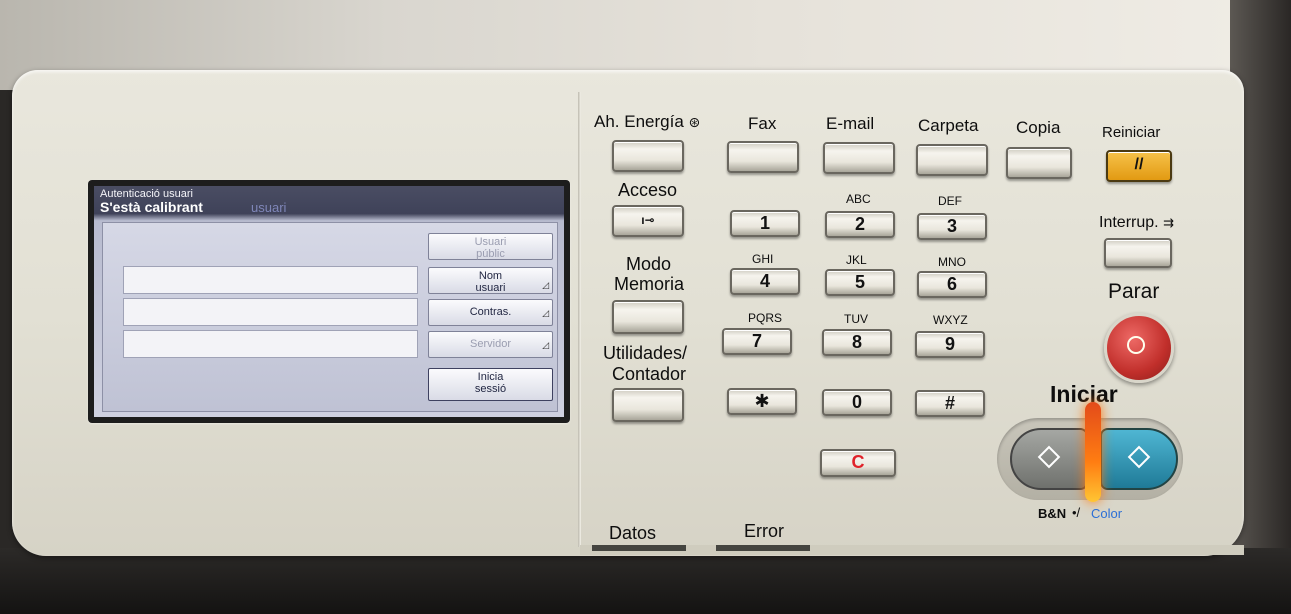  Describe the element at coordinates (857, 342) in the screenshot. I see `key-8: 8` at that location.